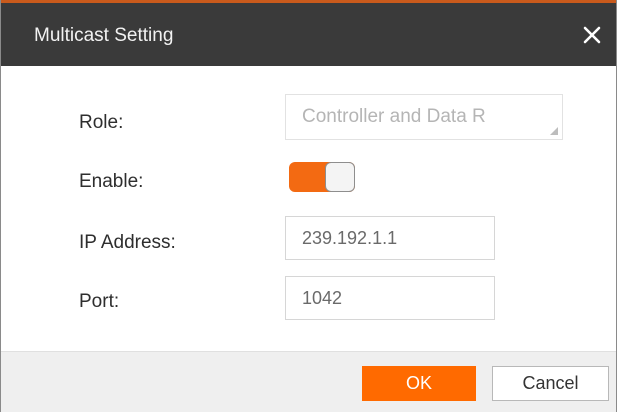  What do you see at coordinates (390, 298) in the screenshot?
I see `port-input: 1042` at bounding box center [390, 298].